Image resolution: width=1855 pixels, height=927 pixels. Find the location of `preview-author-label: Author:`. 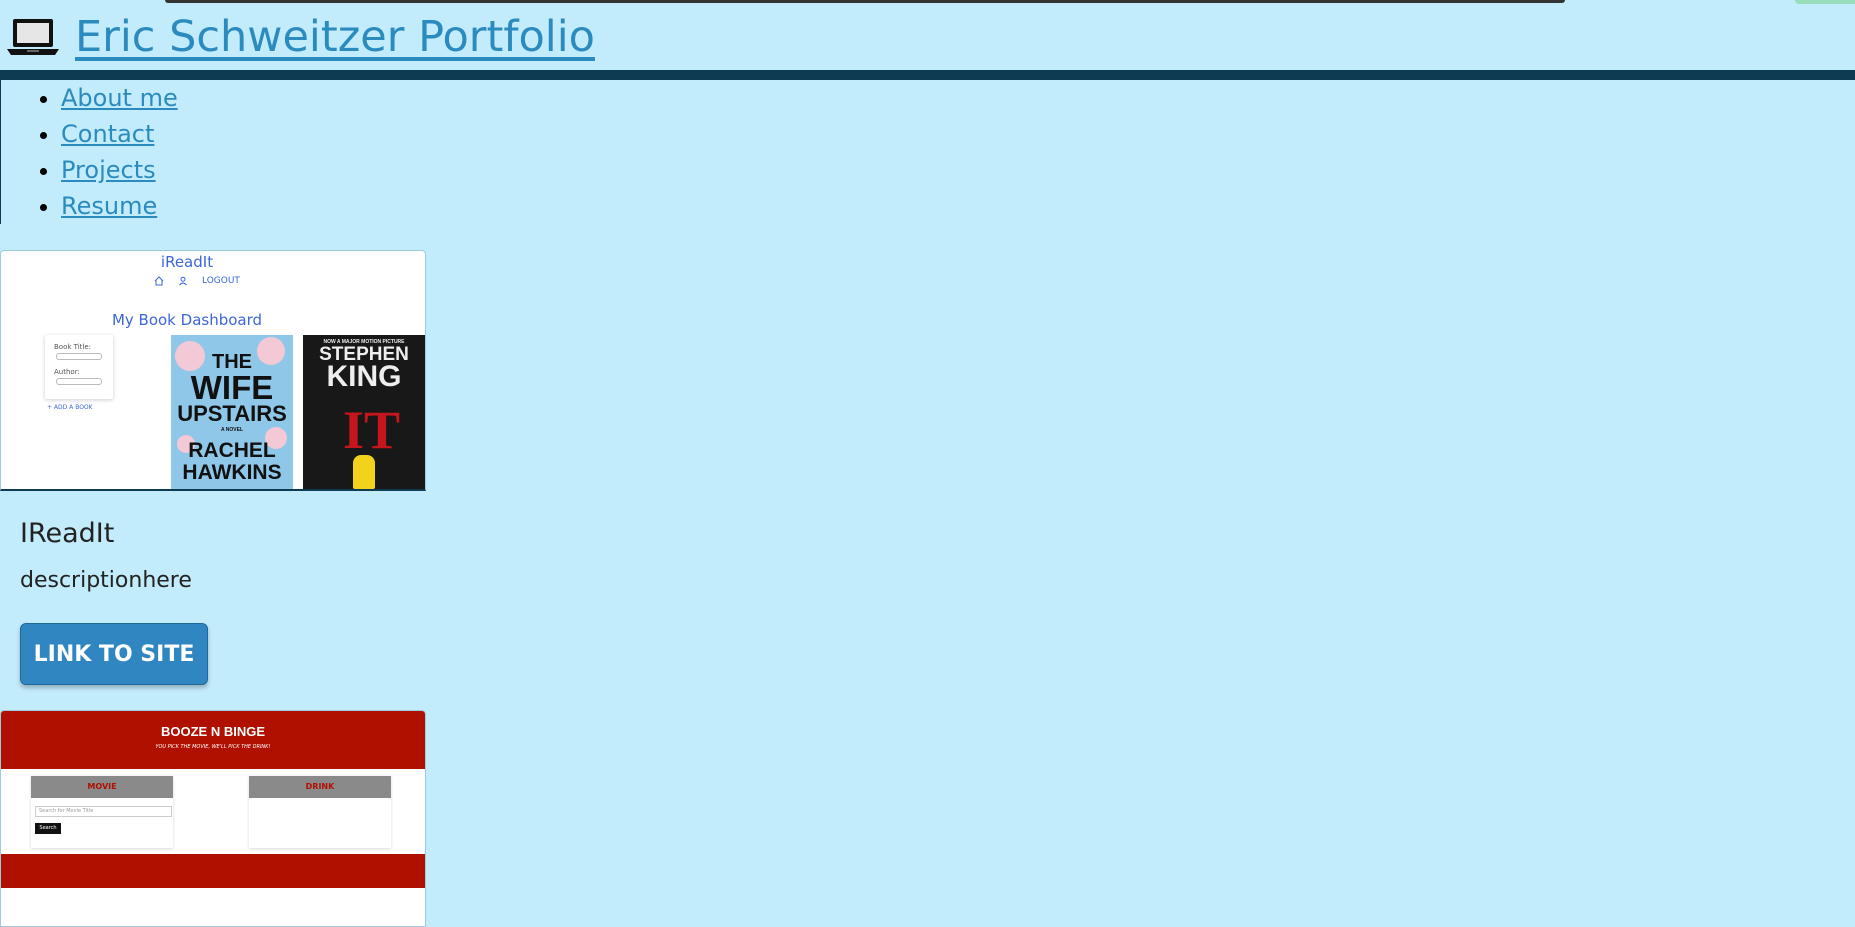

preview-author-label: Author: is located at coordinates (67, 372).